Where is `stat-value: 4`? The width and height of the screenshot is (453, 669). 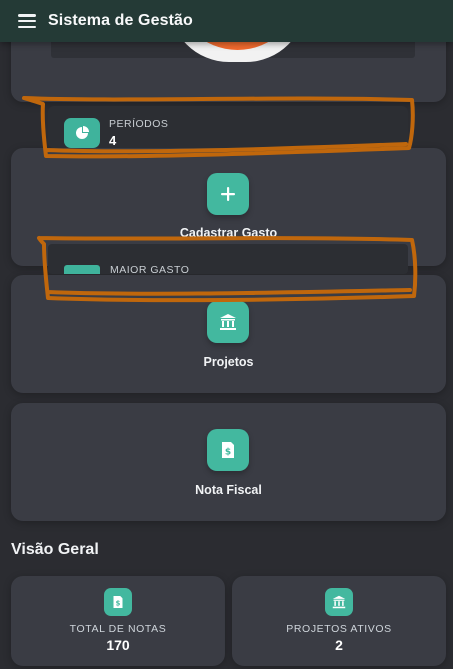
stat-value: 4 is located at coordinates (113, 140).